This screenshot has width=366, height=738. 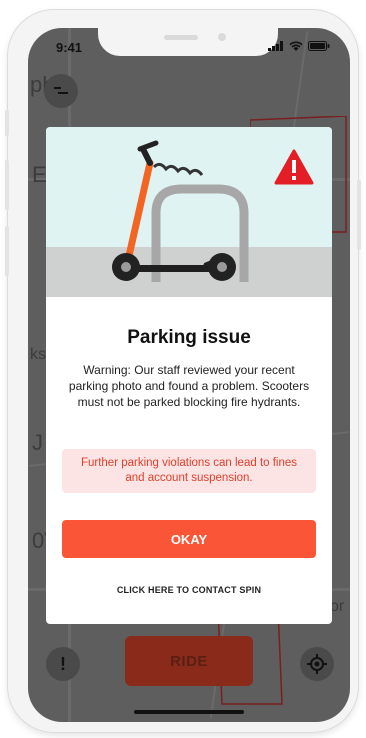 What do you see at coordinates (294, 167) in the screenshot?
I see `warning-triangle-icon` at bounding box center [294, 167].